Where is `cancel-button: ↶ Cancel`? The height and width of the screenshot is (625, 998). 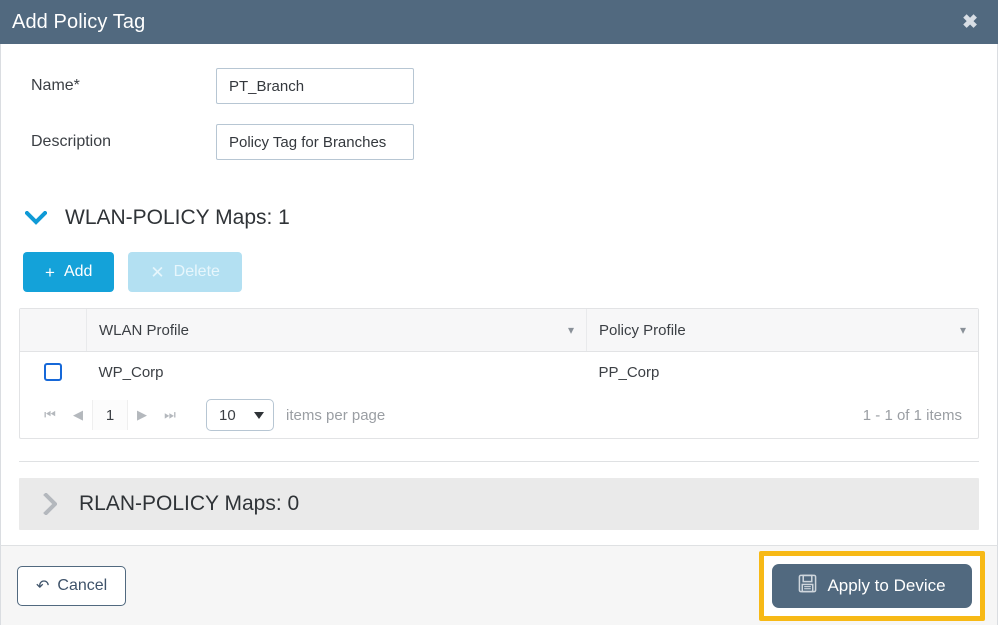
cancel-button: ↶ Cancel is located at coordinates (72, 585).